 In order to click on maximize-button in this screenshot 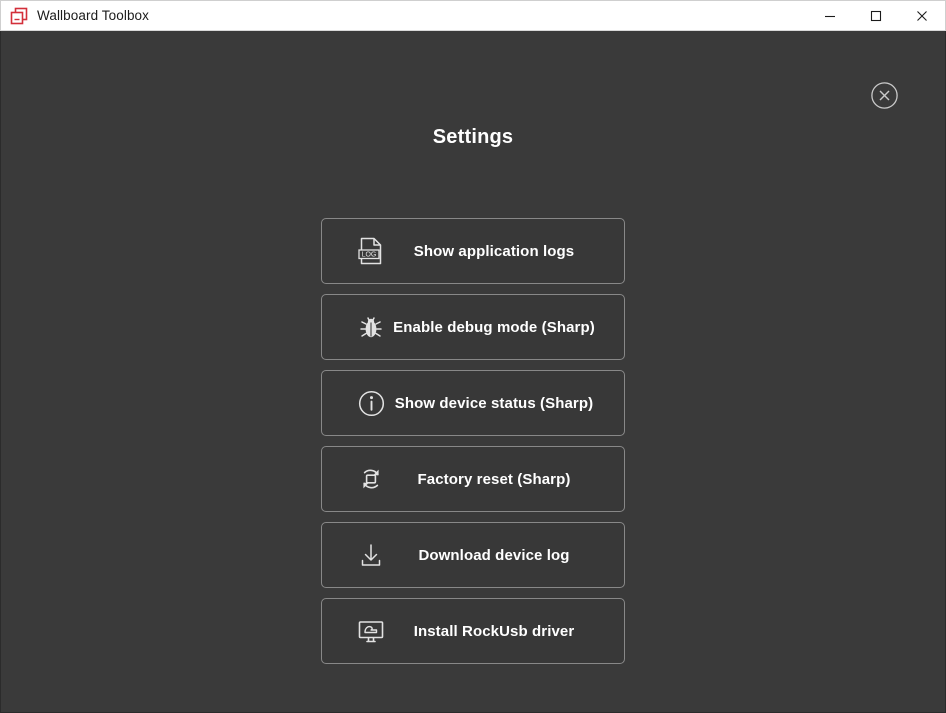, I will do `click(876, 15)`.